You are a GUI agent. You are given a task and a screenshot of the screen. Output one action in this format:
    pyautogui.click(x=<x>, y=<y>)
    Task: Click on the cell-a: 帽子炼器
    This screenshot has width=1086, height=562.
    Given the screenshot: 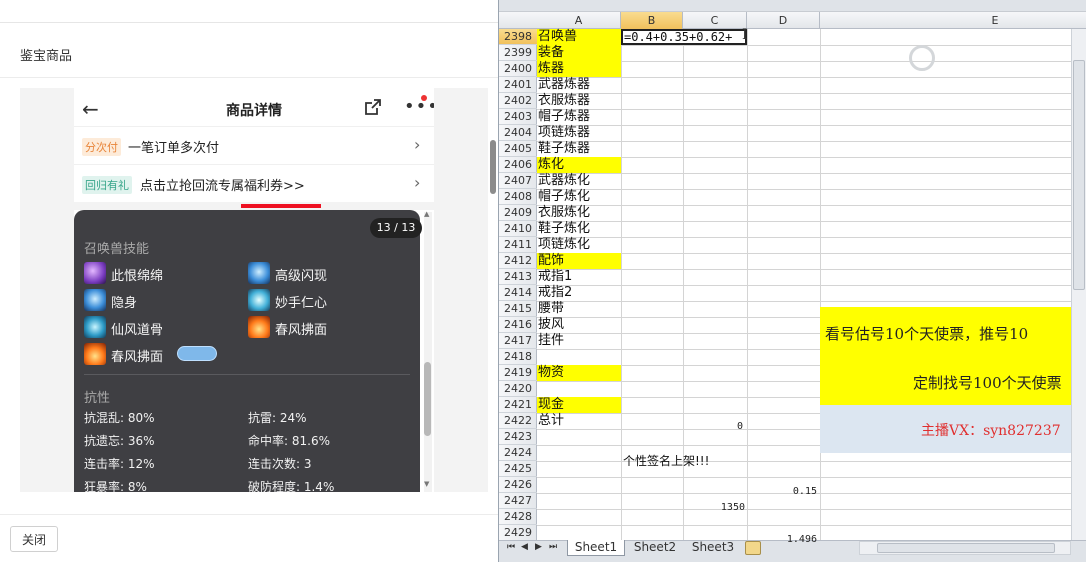 What is the action you would take?
    pyautogui.click(x=579, y=117)
    